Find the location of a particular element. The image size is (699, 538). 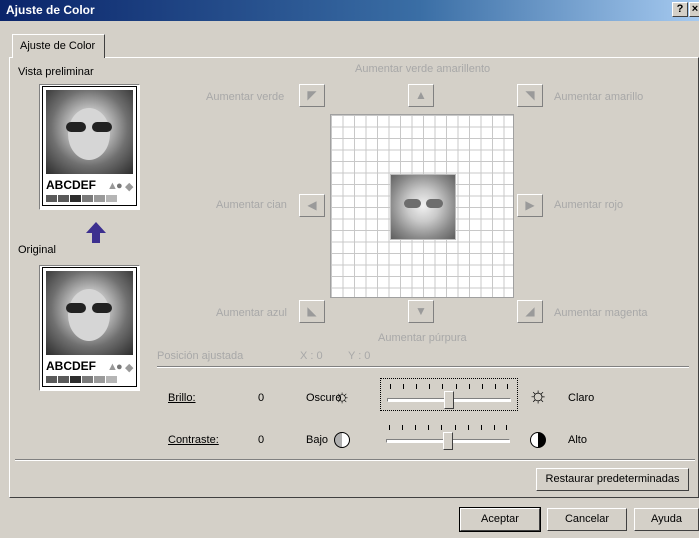

arrow-right-icon: ▶ is located at coordinates (530, 205).